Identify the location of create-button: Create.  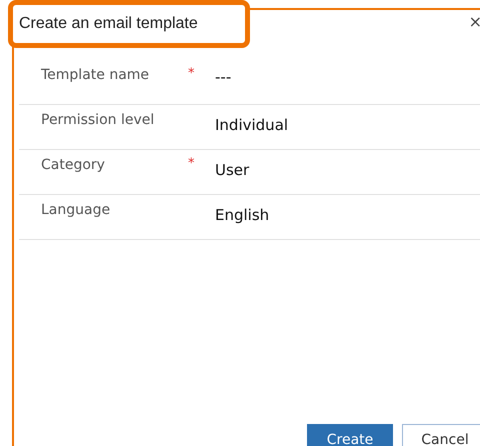
(350, 435).